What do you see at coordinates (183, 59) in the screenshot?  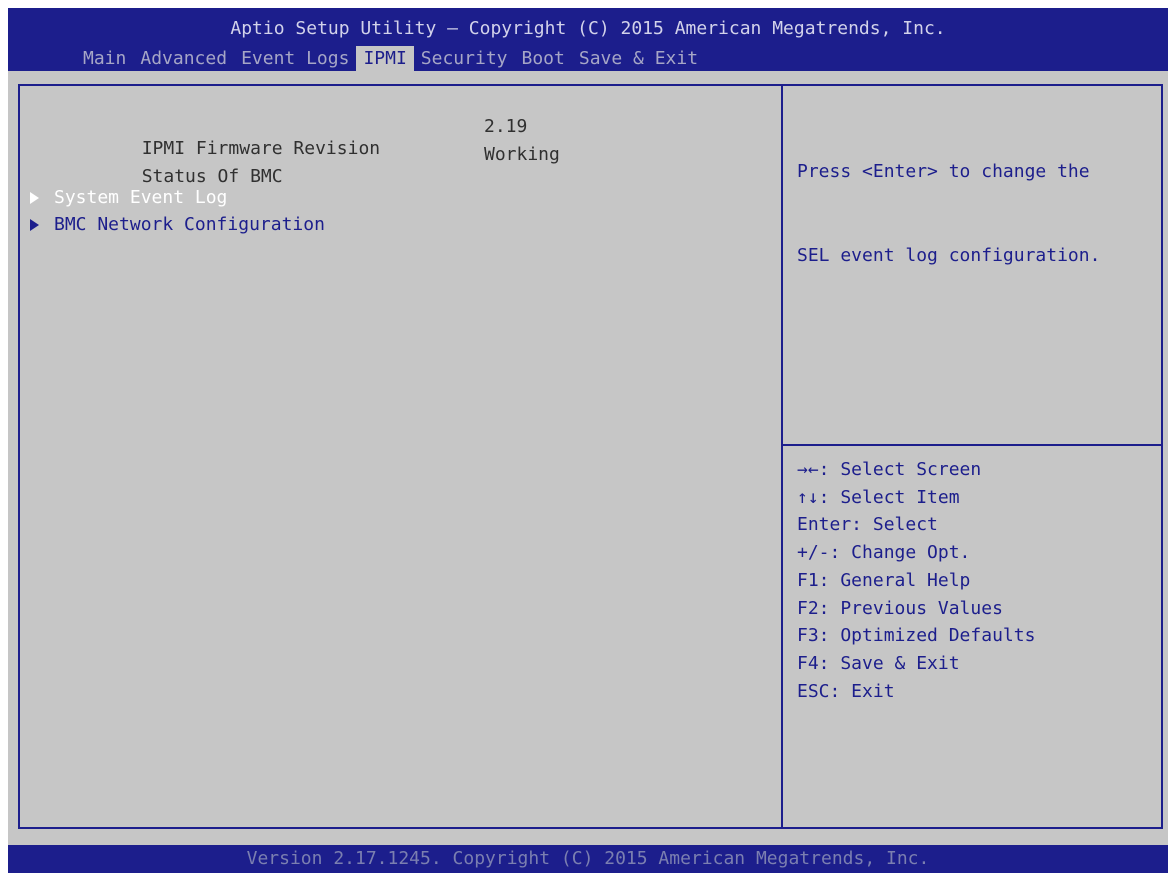 I see `tab-advanced: Advanced` at bounding box center [183, 59].